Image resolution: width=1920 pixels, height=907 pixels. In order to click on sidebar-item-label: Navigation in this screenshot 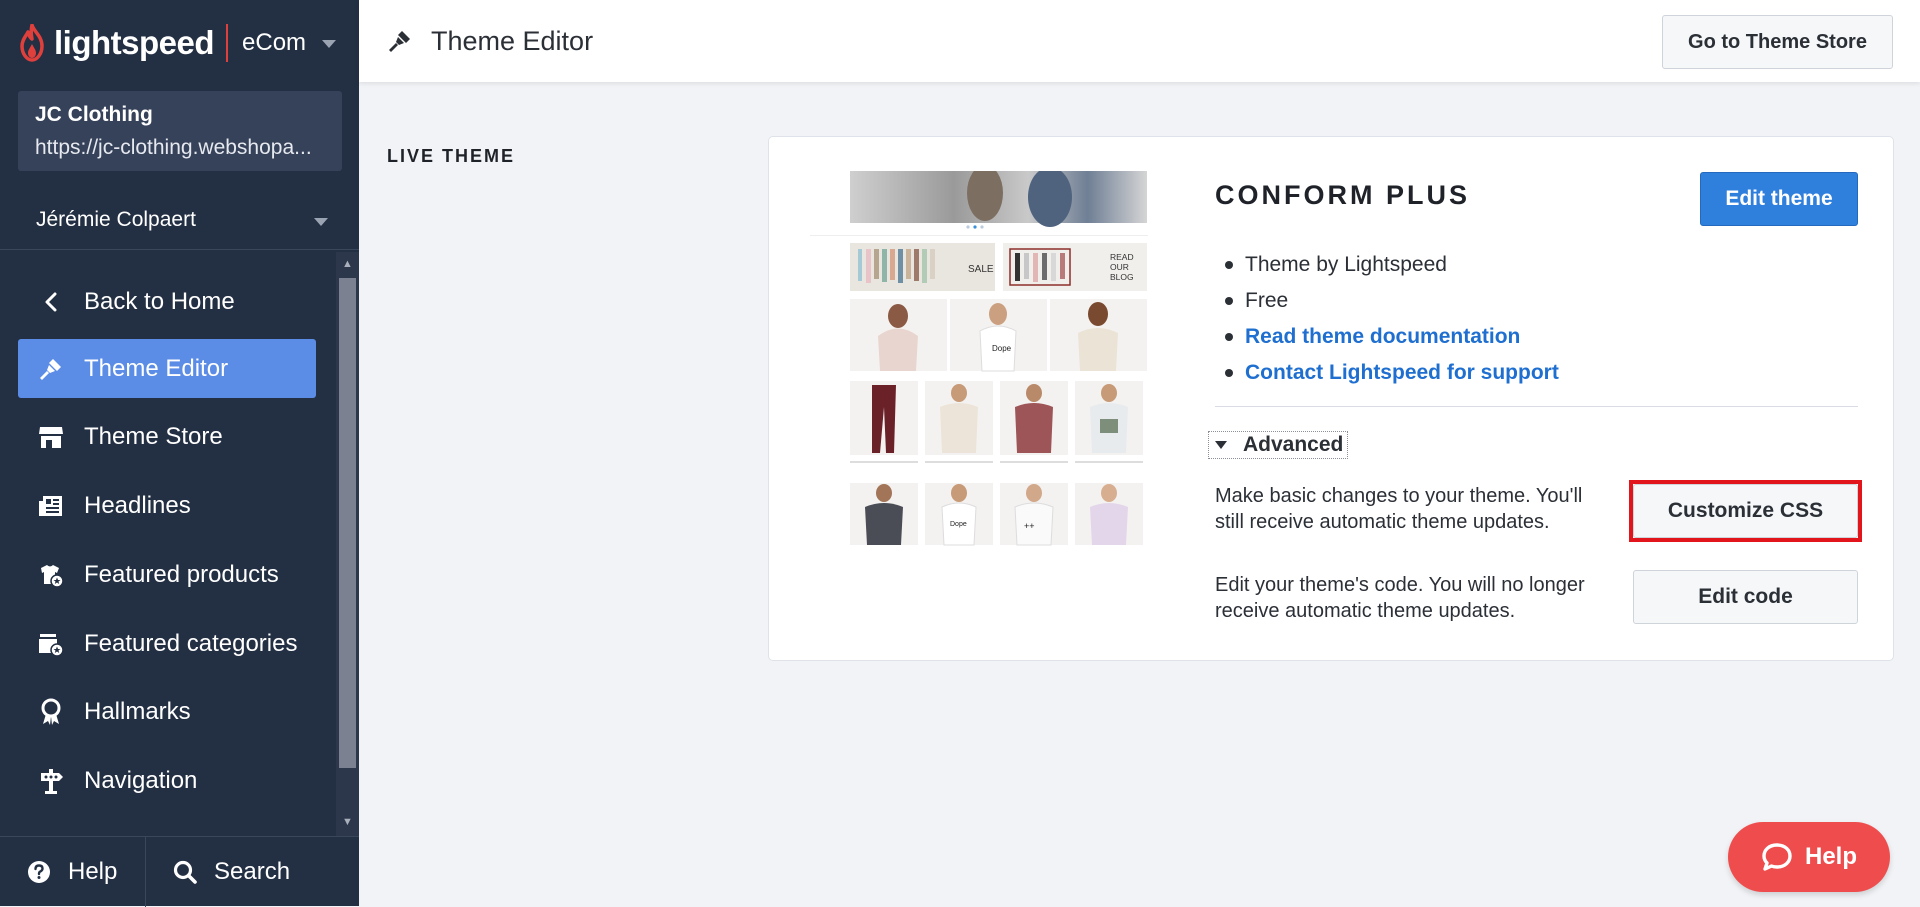, I will do `click(141, 780)`.